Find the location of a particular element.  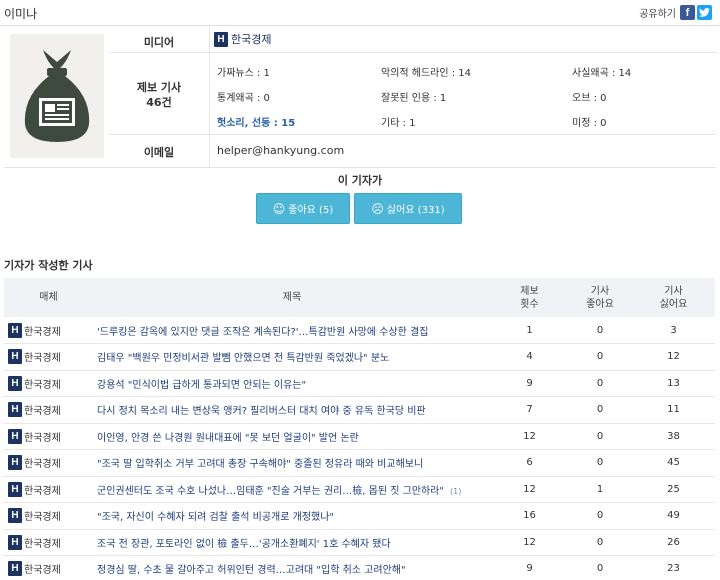

dislike-count-cell: 25 is located at coordinates (673, 489).